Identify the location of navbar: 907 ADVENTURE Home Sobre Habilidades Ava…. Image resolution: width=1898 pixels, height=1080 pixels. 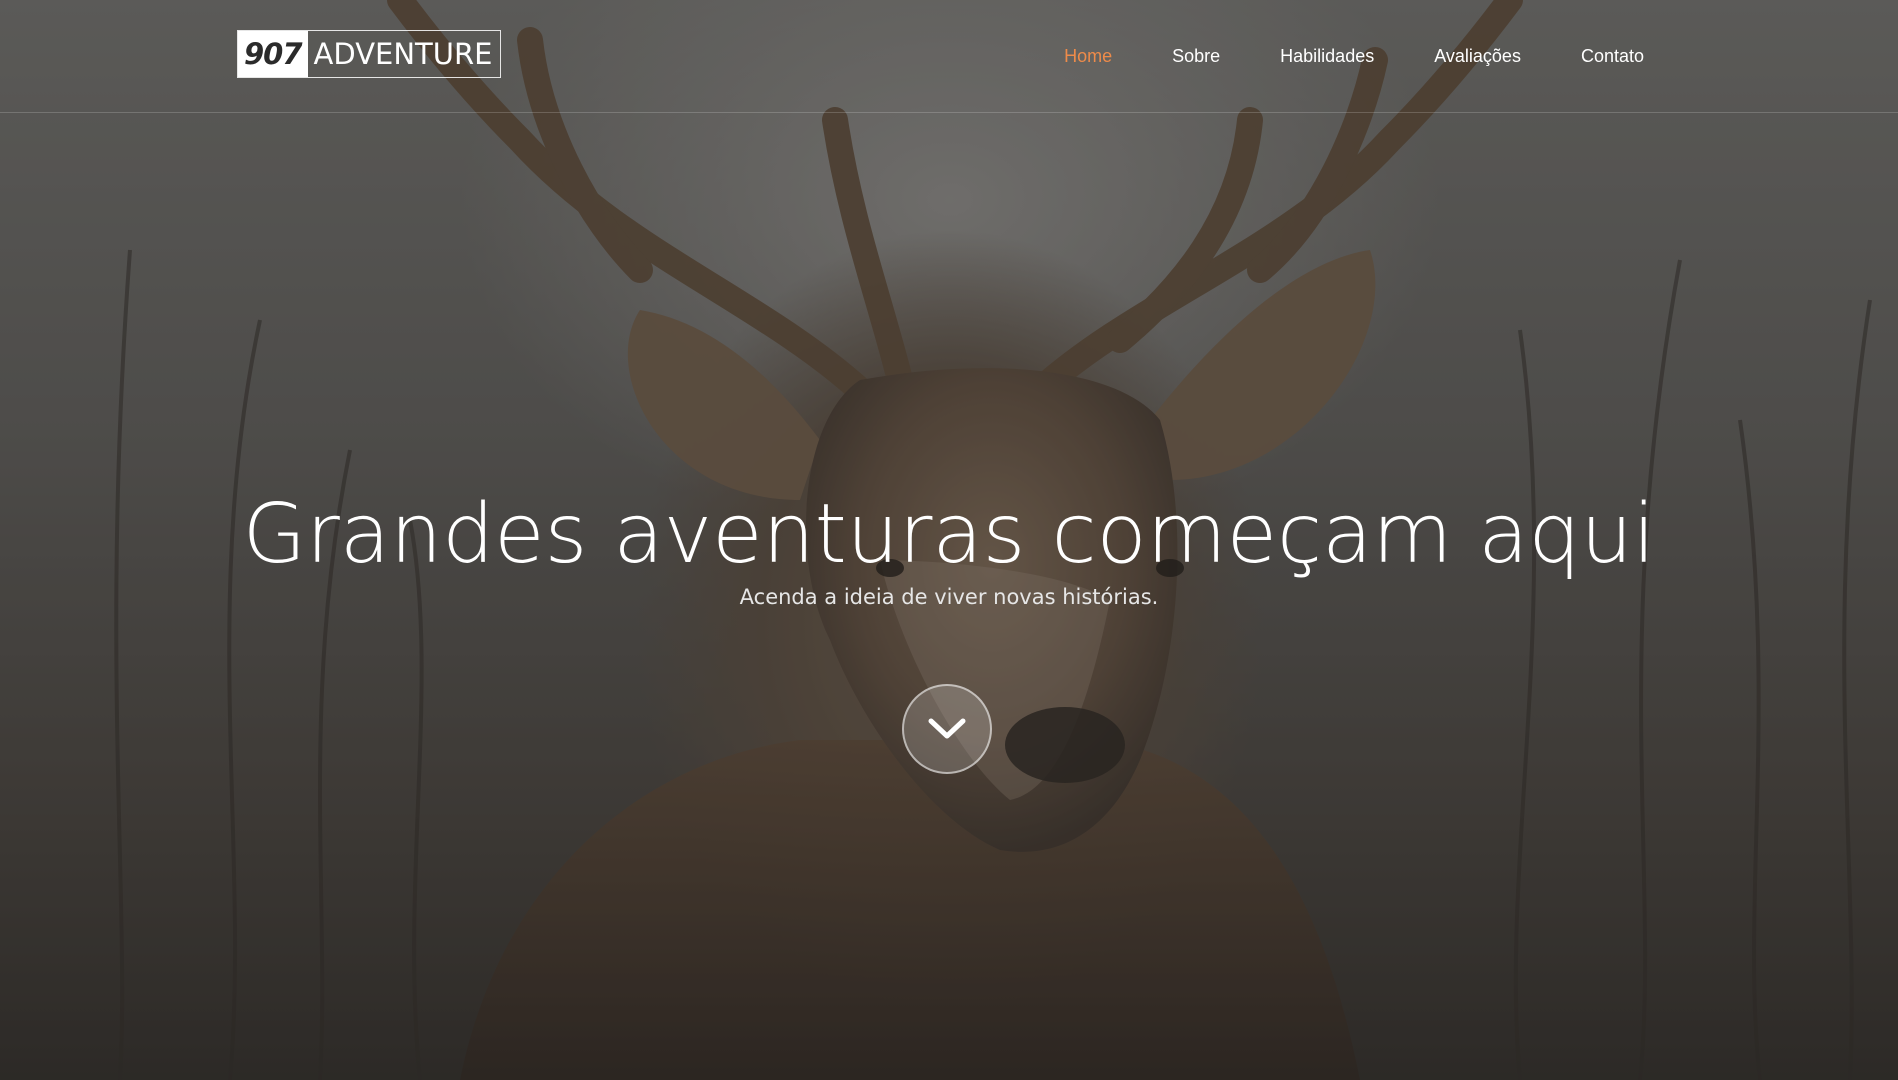
(949, 56).